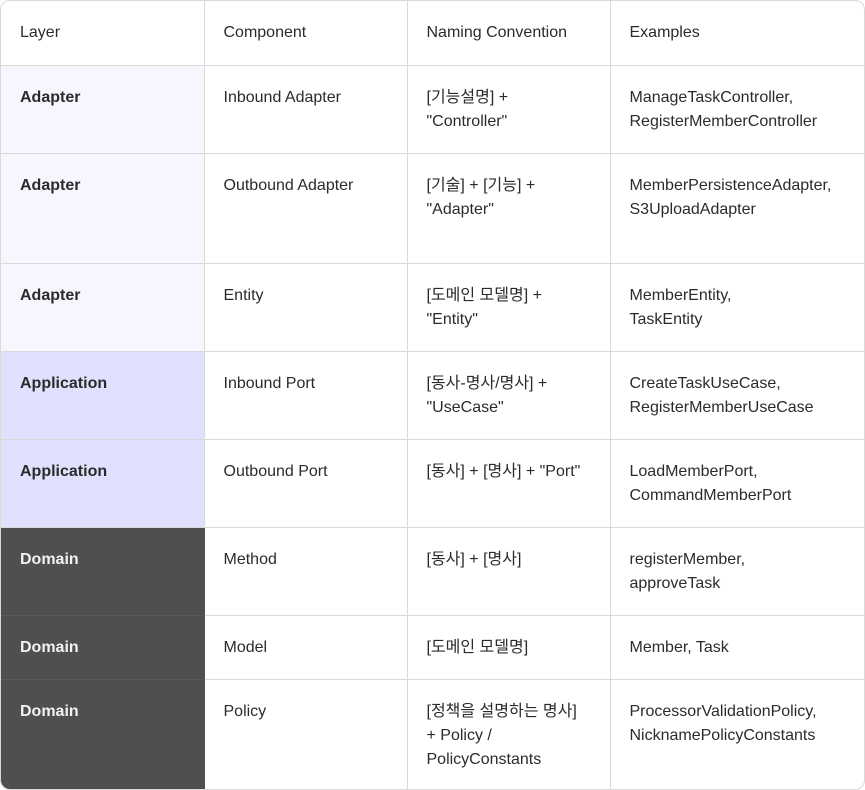 The height and width of the screenshot is (790, 865). I want to click on naming-cell: [동사-명사/명사] + "UseCase", so click(509, 395).